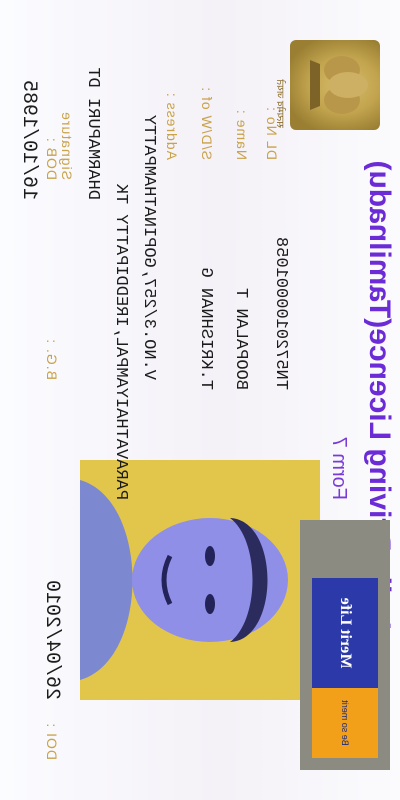  What do you see at coordinates (28, 139) in the screenshot?
I see `dob-value: 16/10/1985` at bounding box center [28, 139].